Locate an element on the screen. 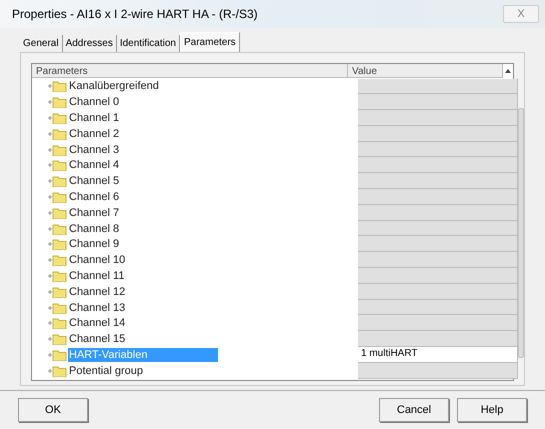  tree-item: Channel 6 is located at coordinates (94, 197).